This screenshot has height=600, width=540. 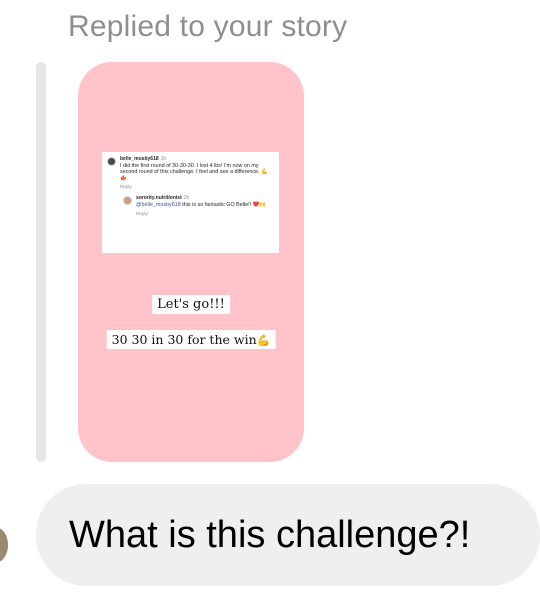 I want to click on reply-indicator-bar, so click(x=41, y=262).